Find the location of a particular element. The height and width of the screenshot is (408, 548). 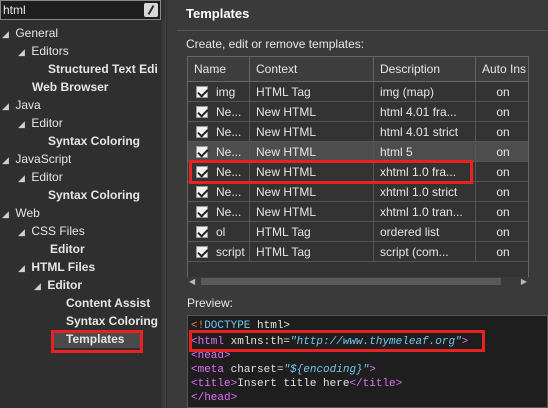

cell-name: ol is located at coordinates (219, 232).